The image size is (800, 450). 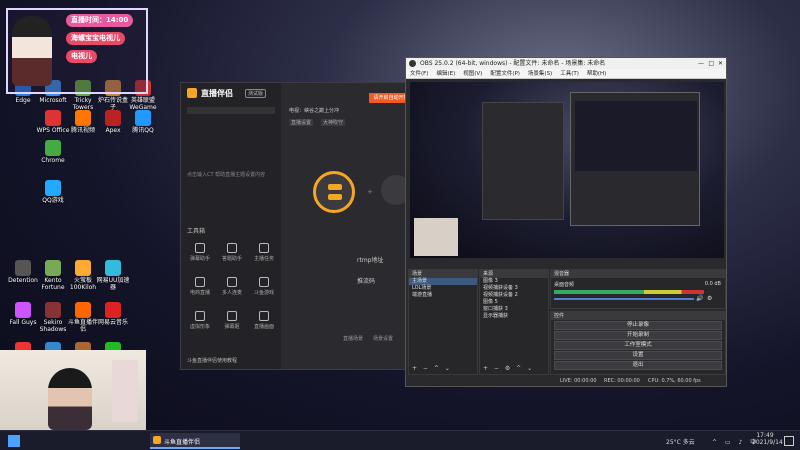 I want to click on tool-item: 弹幕助手, so click(x=200, y=252).